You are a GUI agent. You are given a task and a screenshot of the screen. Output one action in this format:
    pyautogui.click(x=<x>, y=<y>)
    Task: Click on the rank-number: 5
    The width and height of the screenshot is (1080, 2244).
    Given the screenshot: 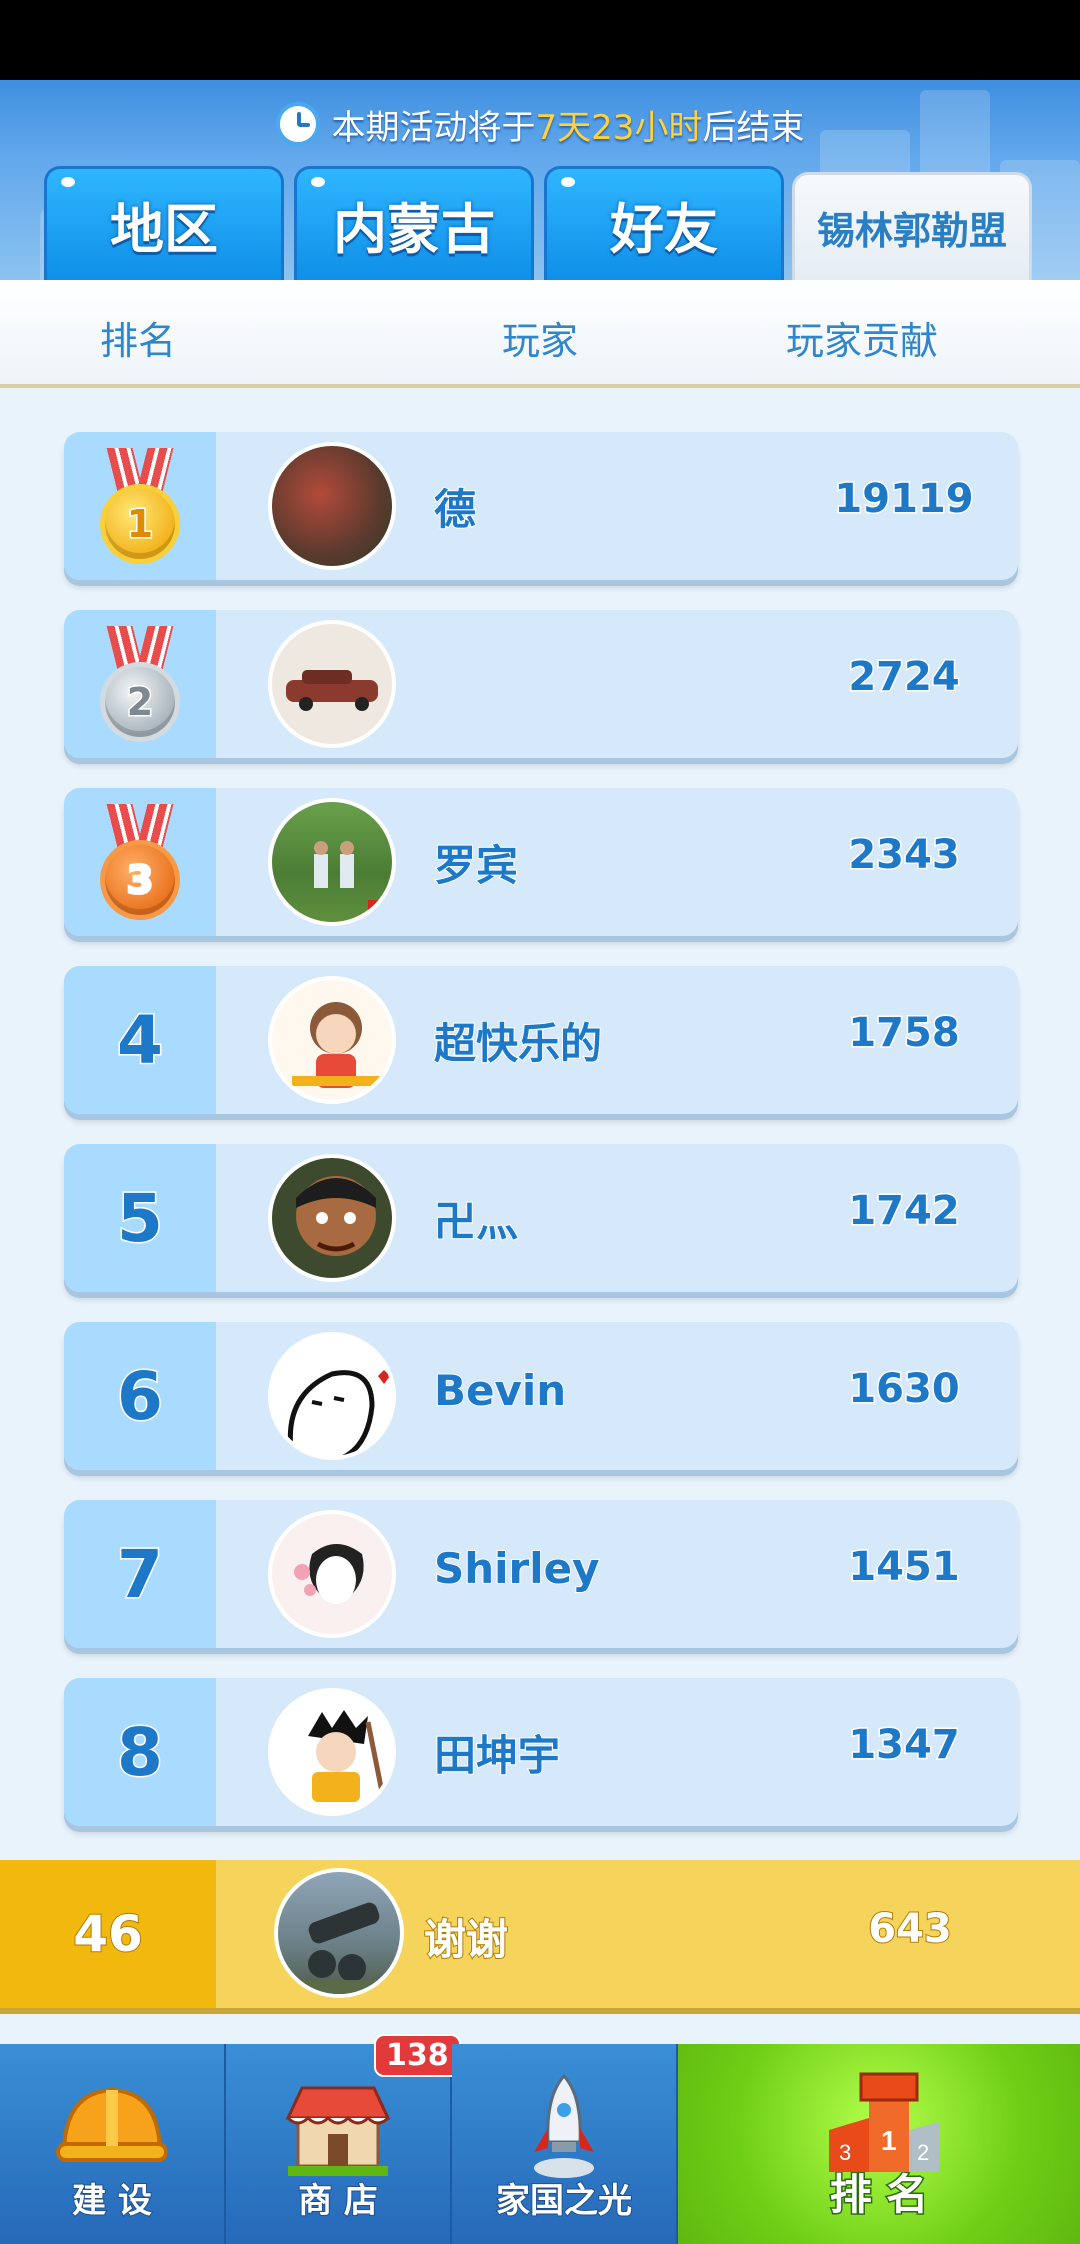 What is the action you would take?
    pyautogui.click(x=140, y=1218)
    